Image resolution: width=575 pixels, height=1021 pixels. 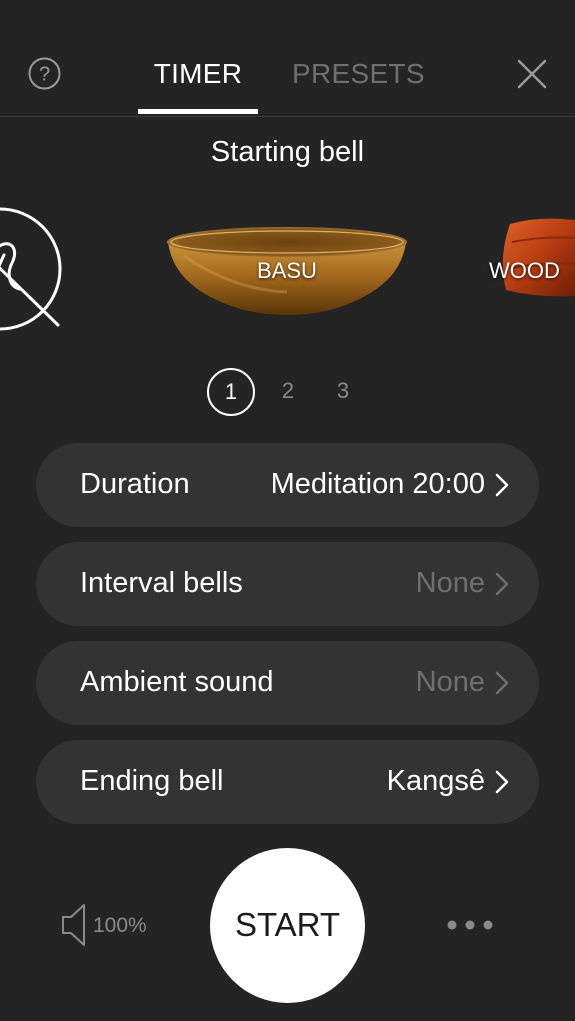 What do you see at coordinates (287, 584) in the screenshot?
I see `interval-bells-row: Interval bells None` at bounding box center [287, 584].